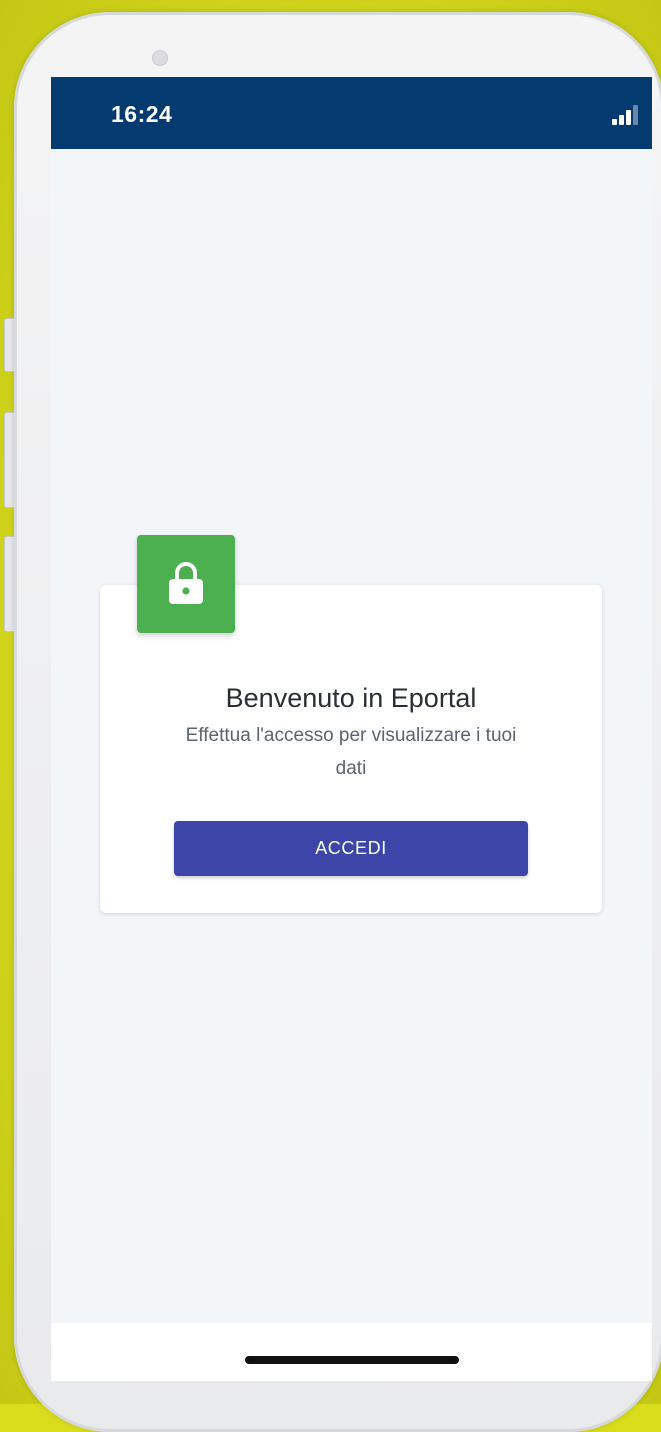  Describe the element at coordinates (351, 698) in the screenshot. I see `welcome-title: Benvenuto in Eportal` at that location.